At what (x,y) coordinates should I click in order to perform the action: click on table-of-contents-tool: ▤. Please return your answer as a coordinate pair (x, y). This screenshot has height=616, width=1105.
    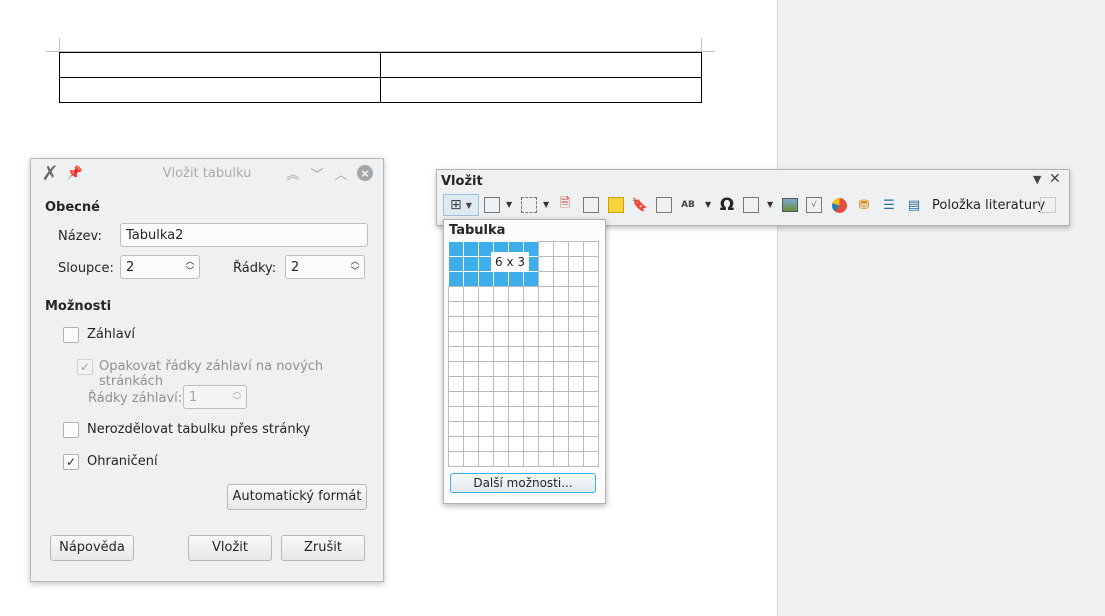
    Looking at the image, I should click on (914, 205).